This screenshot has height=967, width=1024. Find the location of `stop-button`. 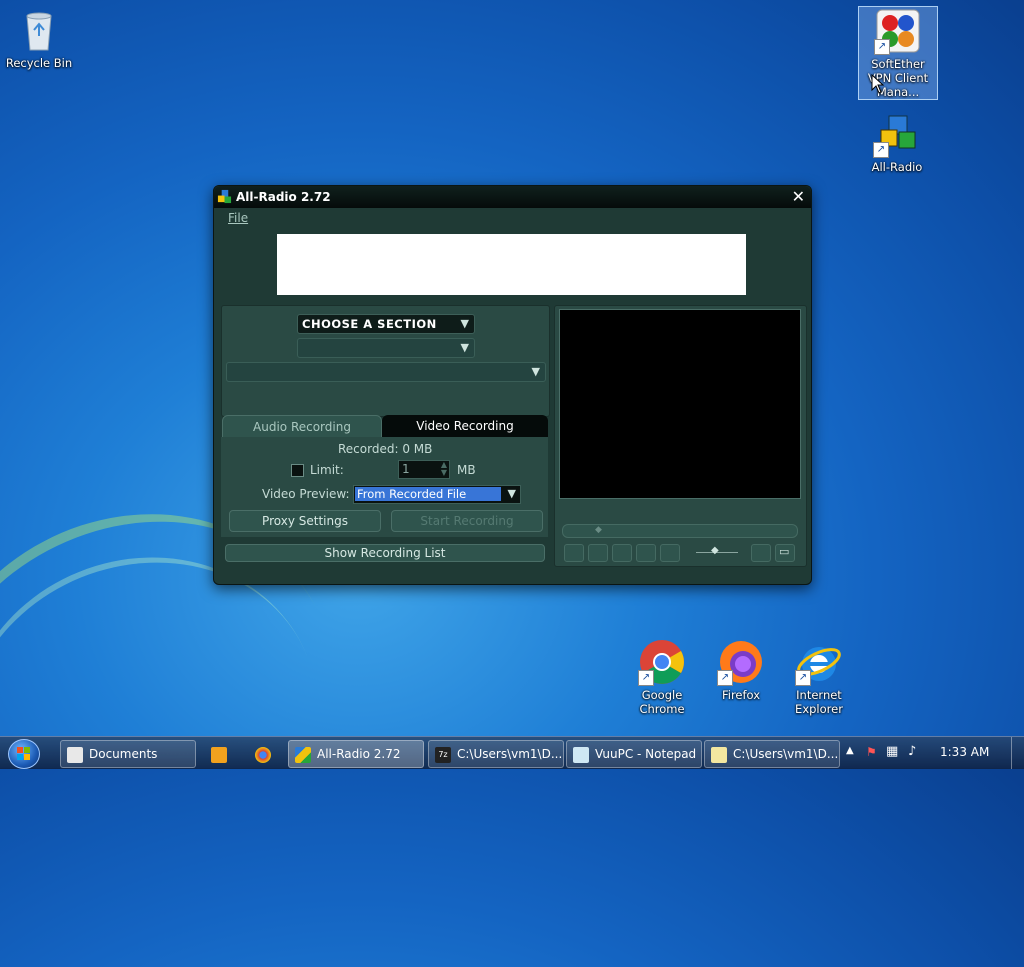

stop-button is located at coordinates (622, 553).